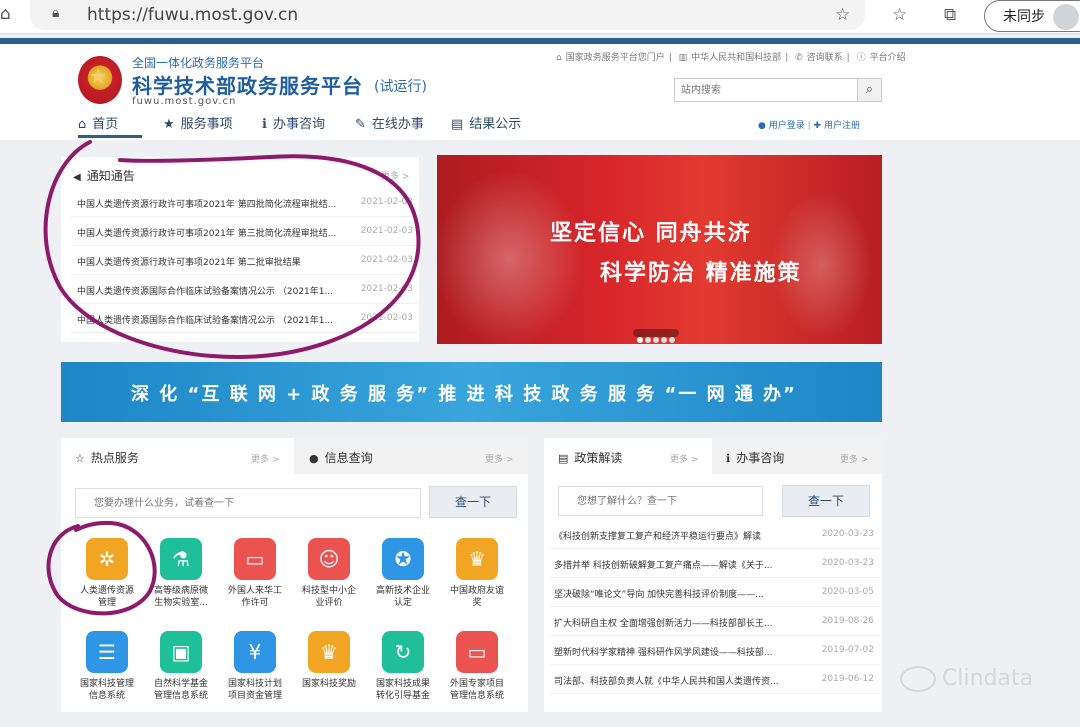  I want to click on top-links: ⌂ 国家政务服务平台您门户 | ▥ 中华人民共和国科技部 | ✆ 咨询联系 | ⓘ 平台介绍, so click(731, 58).